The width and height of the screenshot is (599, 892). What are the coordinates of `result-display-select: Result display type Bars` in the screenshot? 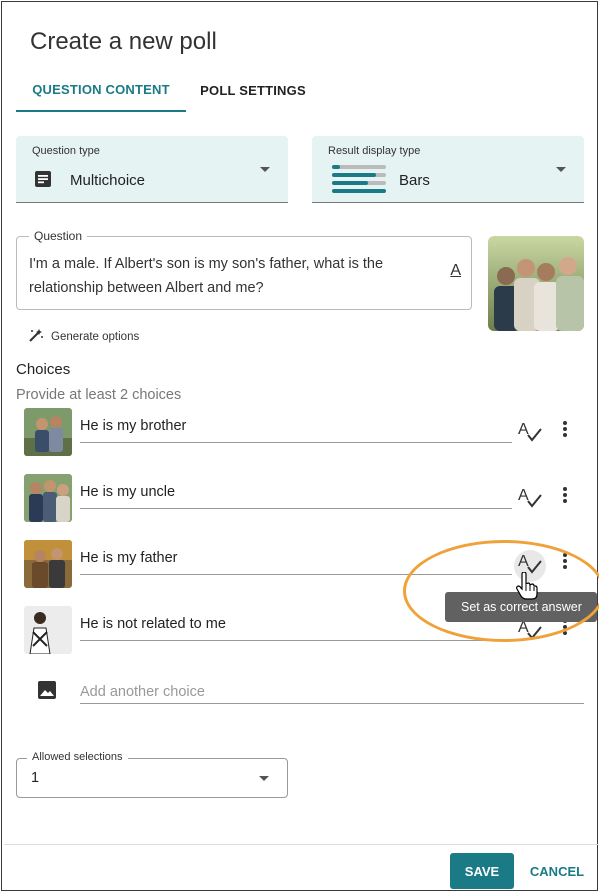 It's located at (448, 169).